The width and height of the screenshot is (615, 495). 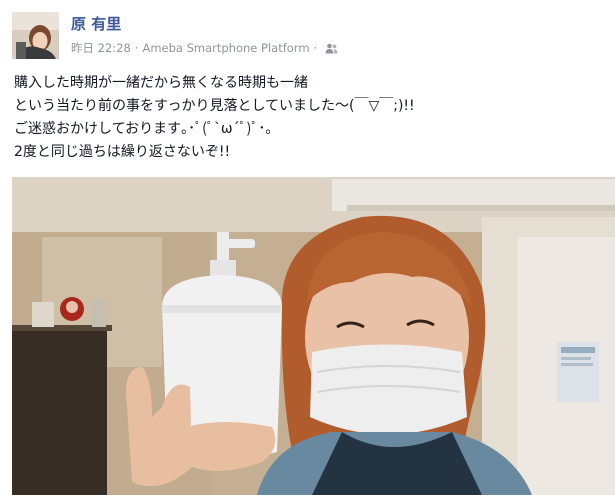 What do you see at coordinates (35, 35) in the screenshot?
I see `author-avatar` at bounding box center [35, 35].